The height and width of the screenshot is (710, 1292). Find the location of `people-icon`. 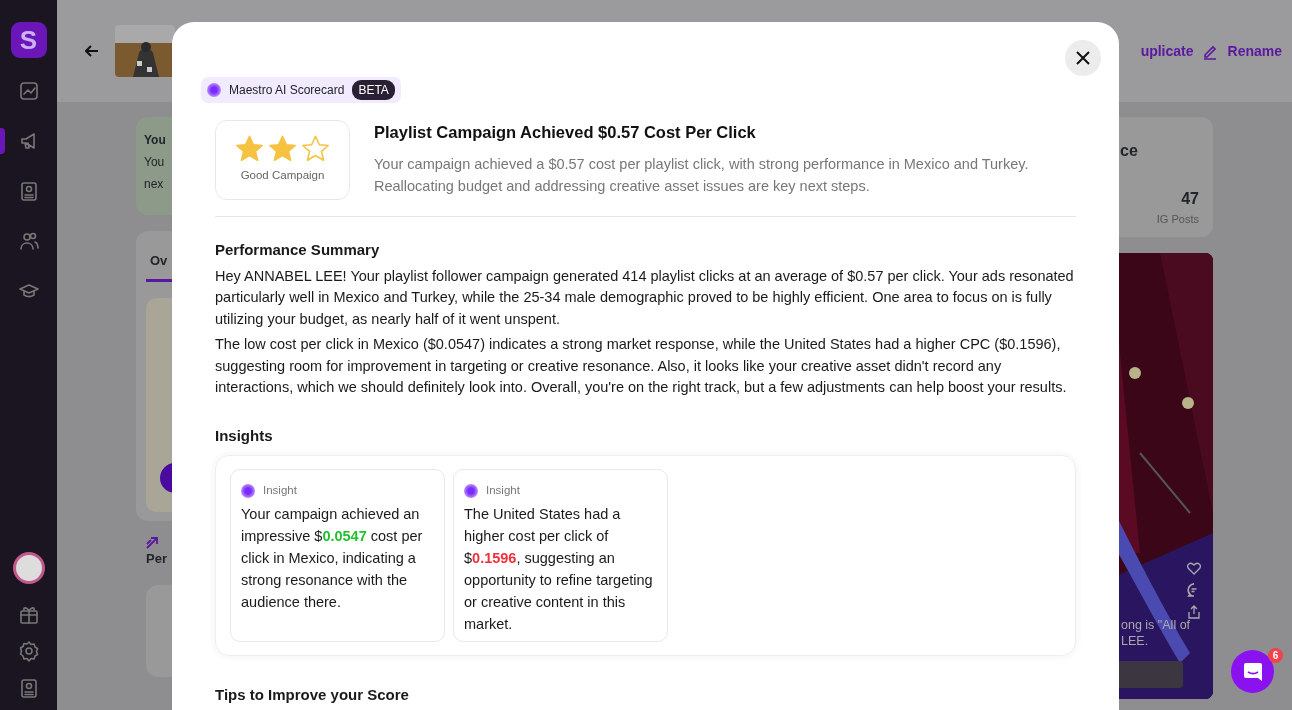

people-icon is located at coordinates (28, 241).